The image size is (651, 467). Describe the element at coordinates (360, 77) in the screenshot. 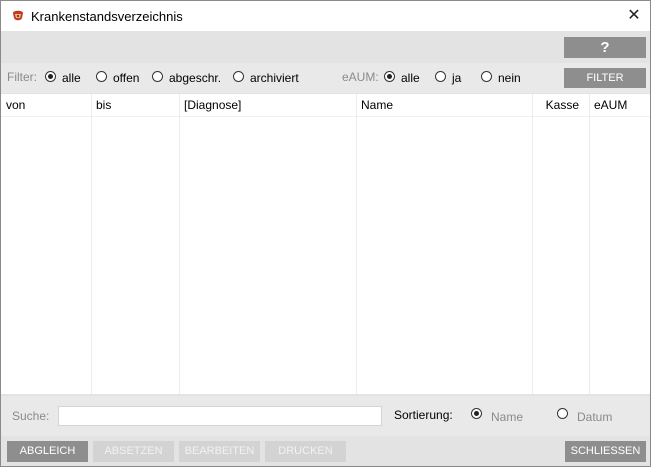

I see `eaum-filter-label: eAUM:` at that location.